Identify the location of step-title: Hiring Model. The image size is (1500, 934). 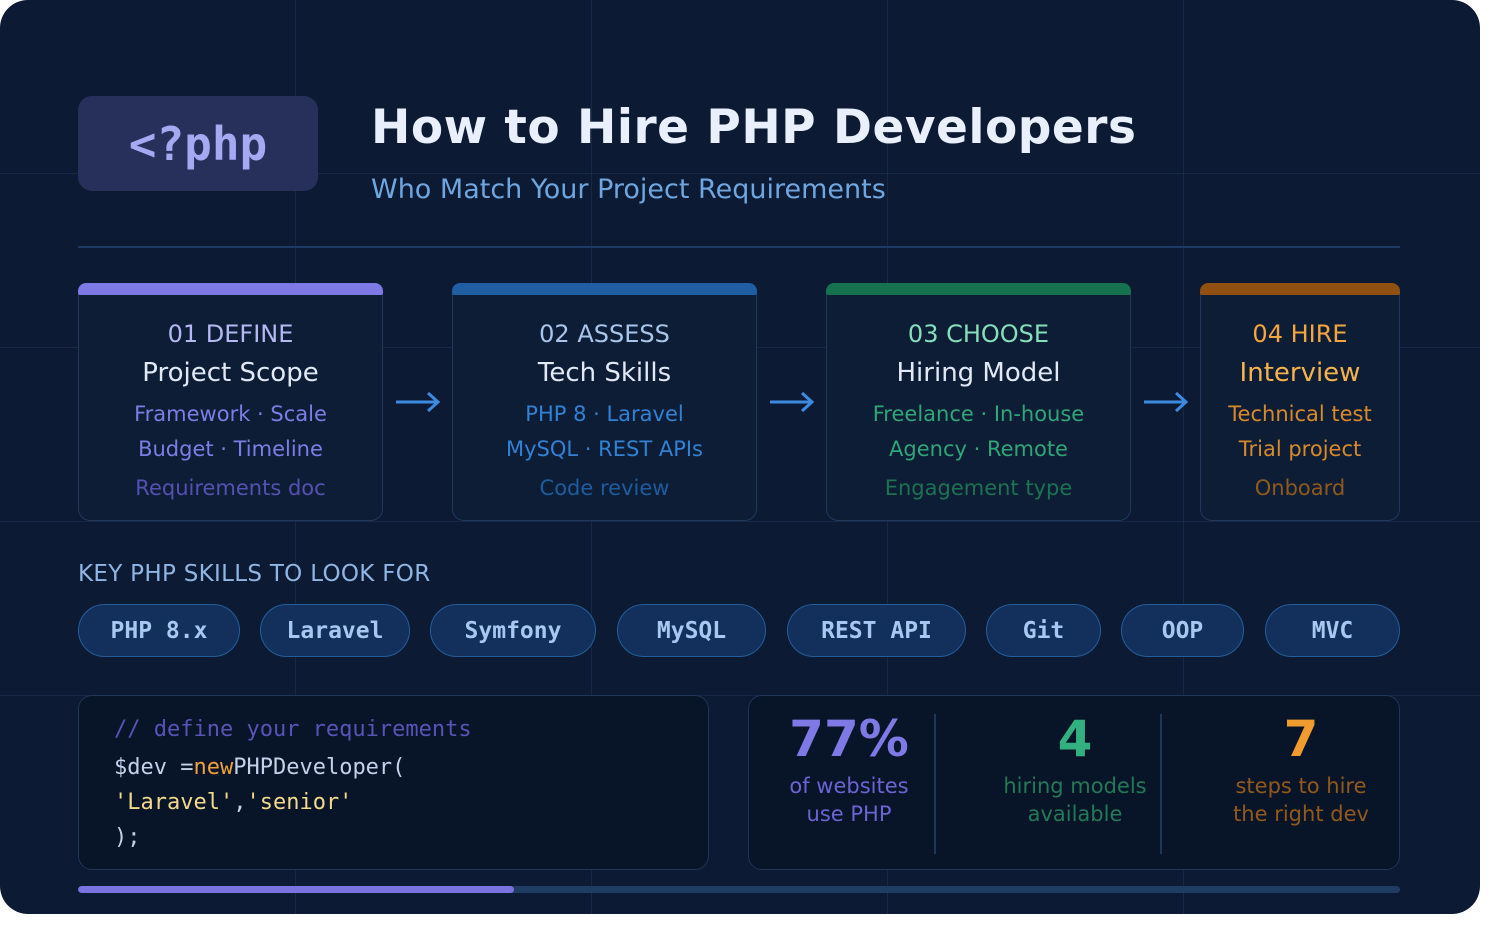
(978, 373).